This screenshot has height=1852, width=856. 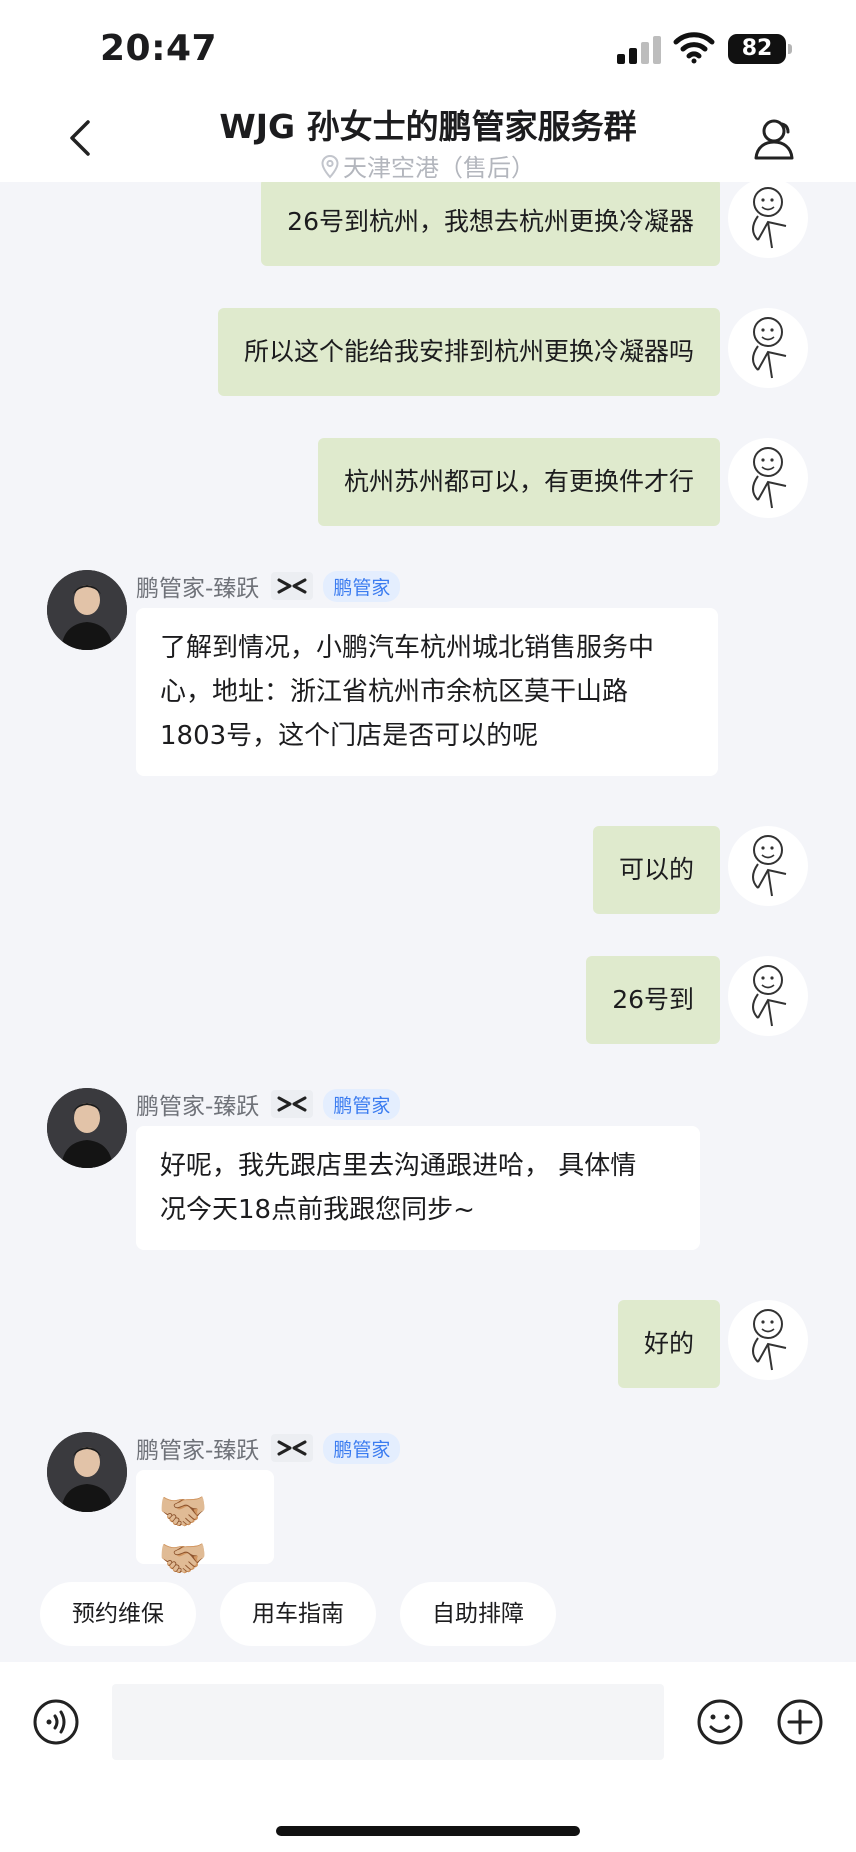 I want to click on wifi-icon, so click(x=694, y=48).